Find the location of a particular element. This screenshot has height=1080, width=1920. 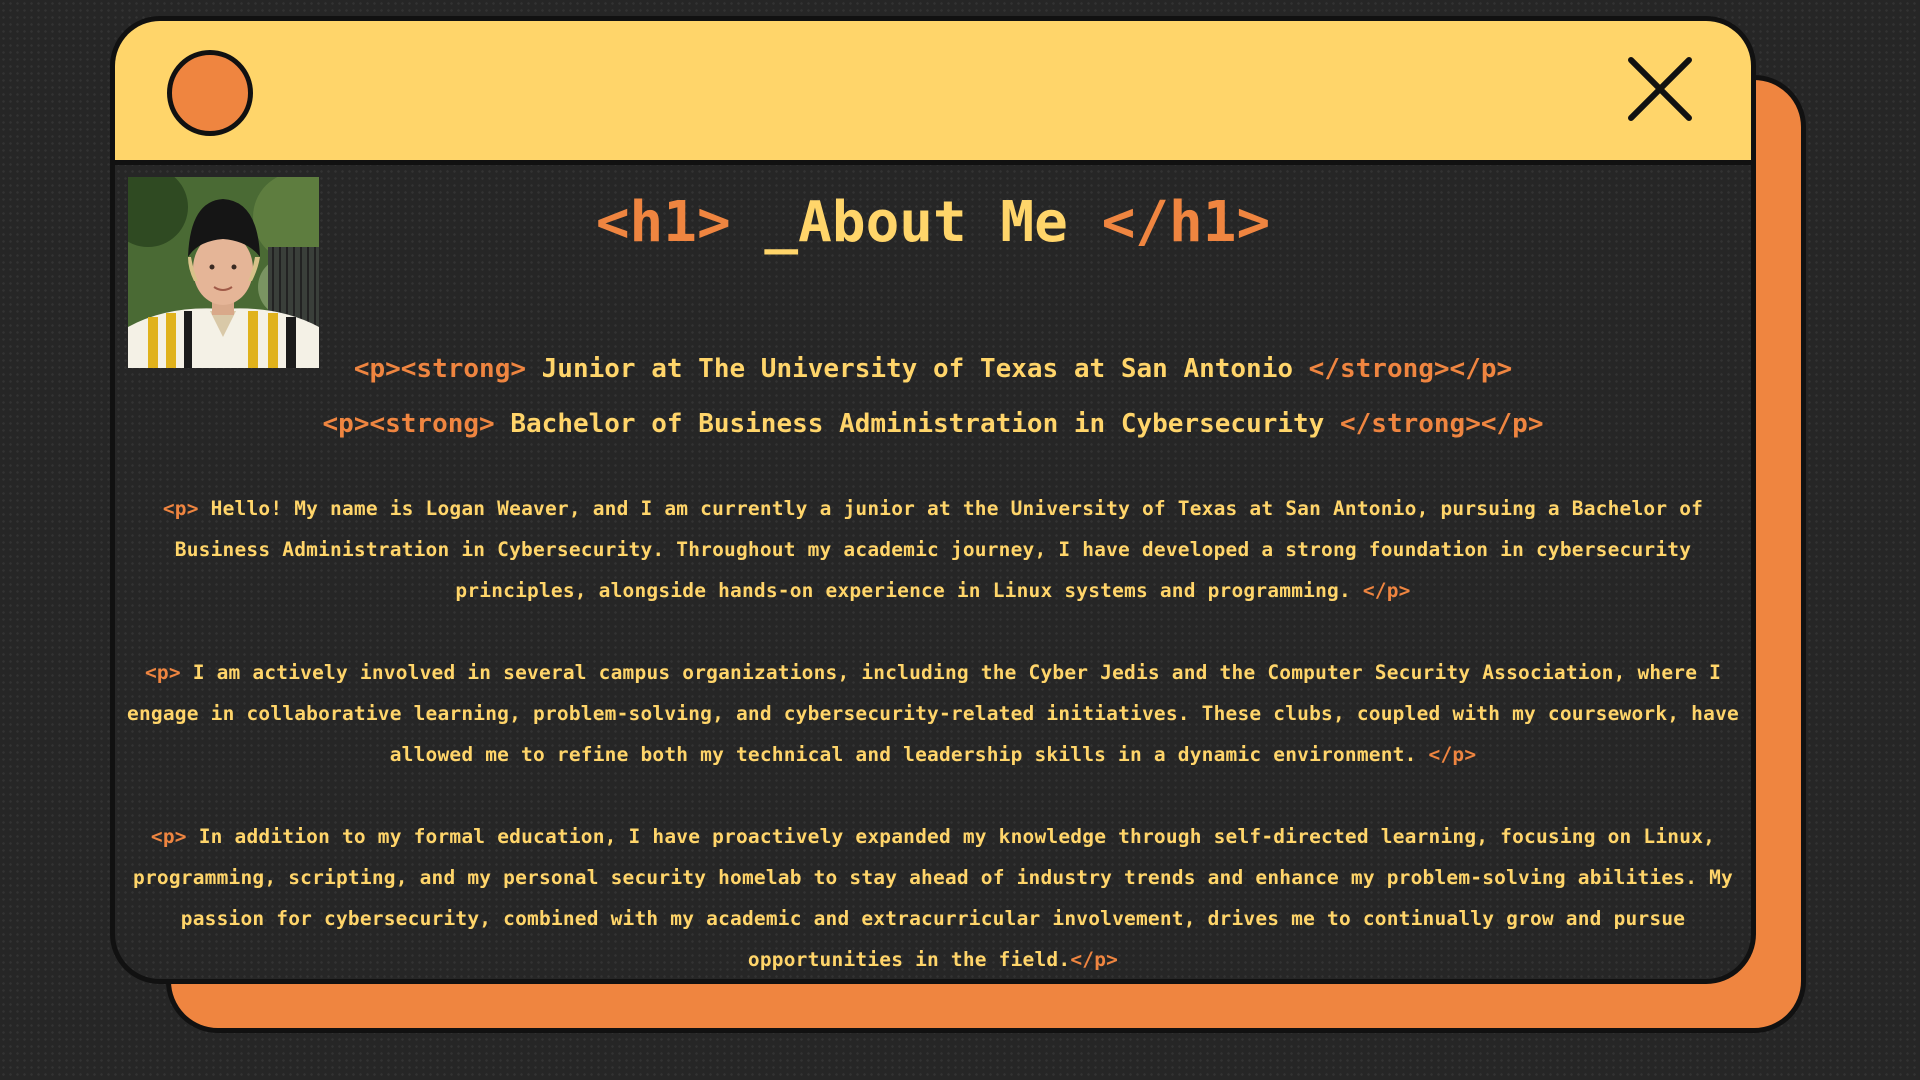

orange-circle-icon is located at coordinates (210, 93).